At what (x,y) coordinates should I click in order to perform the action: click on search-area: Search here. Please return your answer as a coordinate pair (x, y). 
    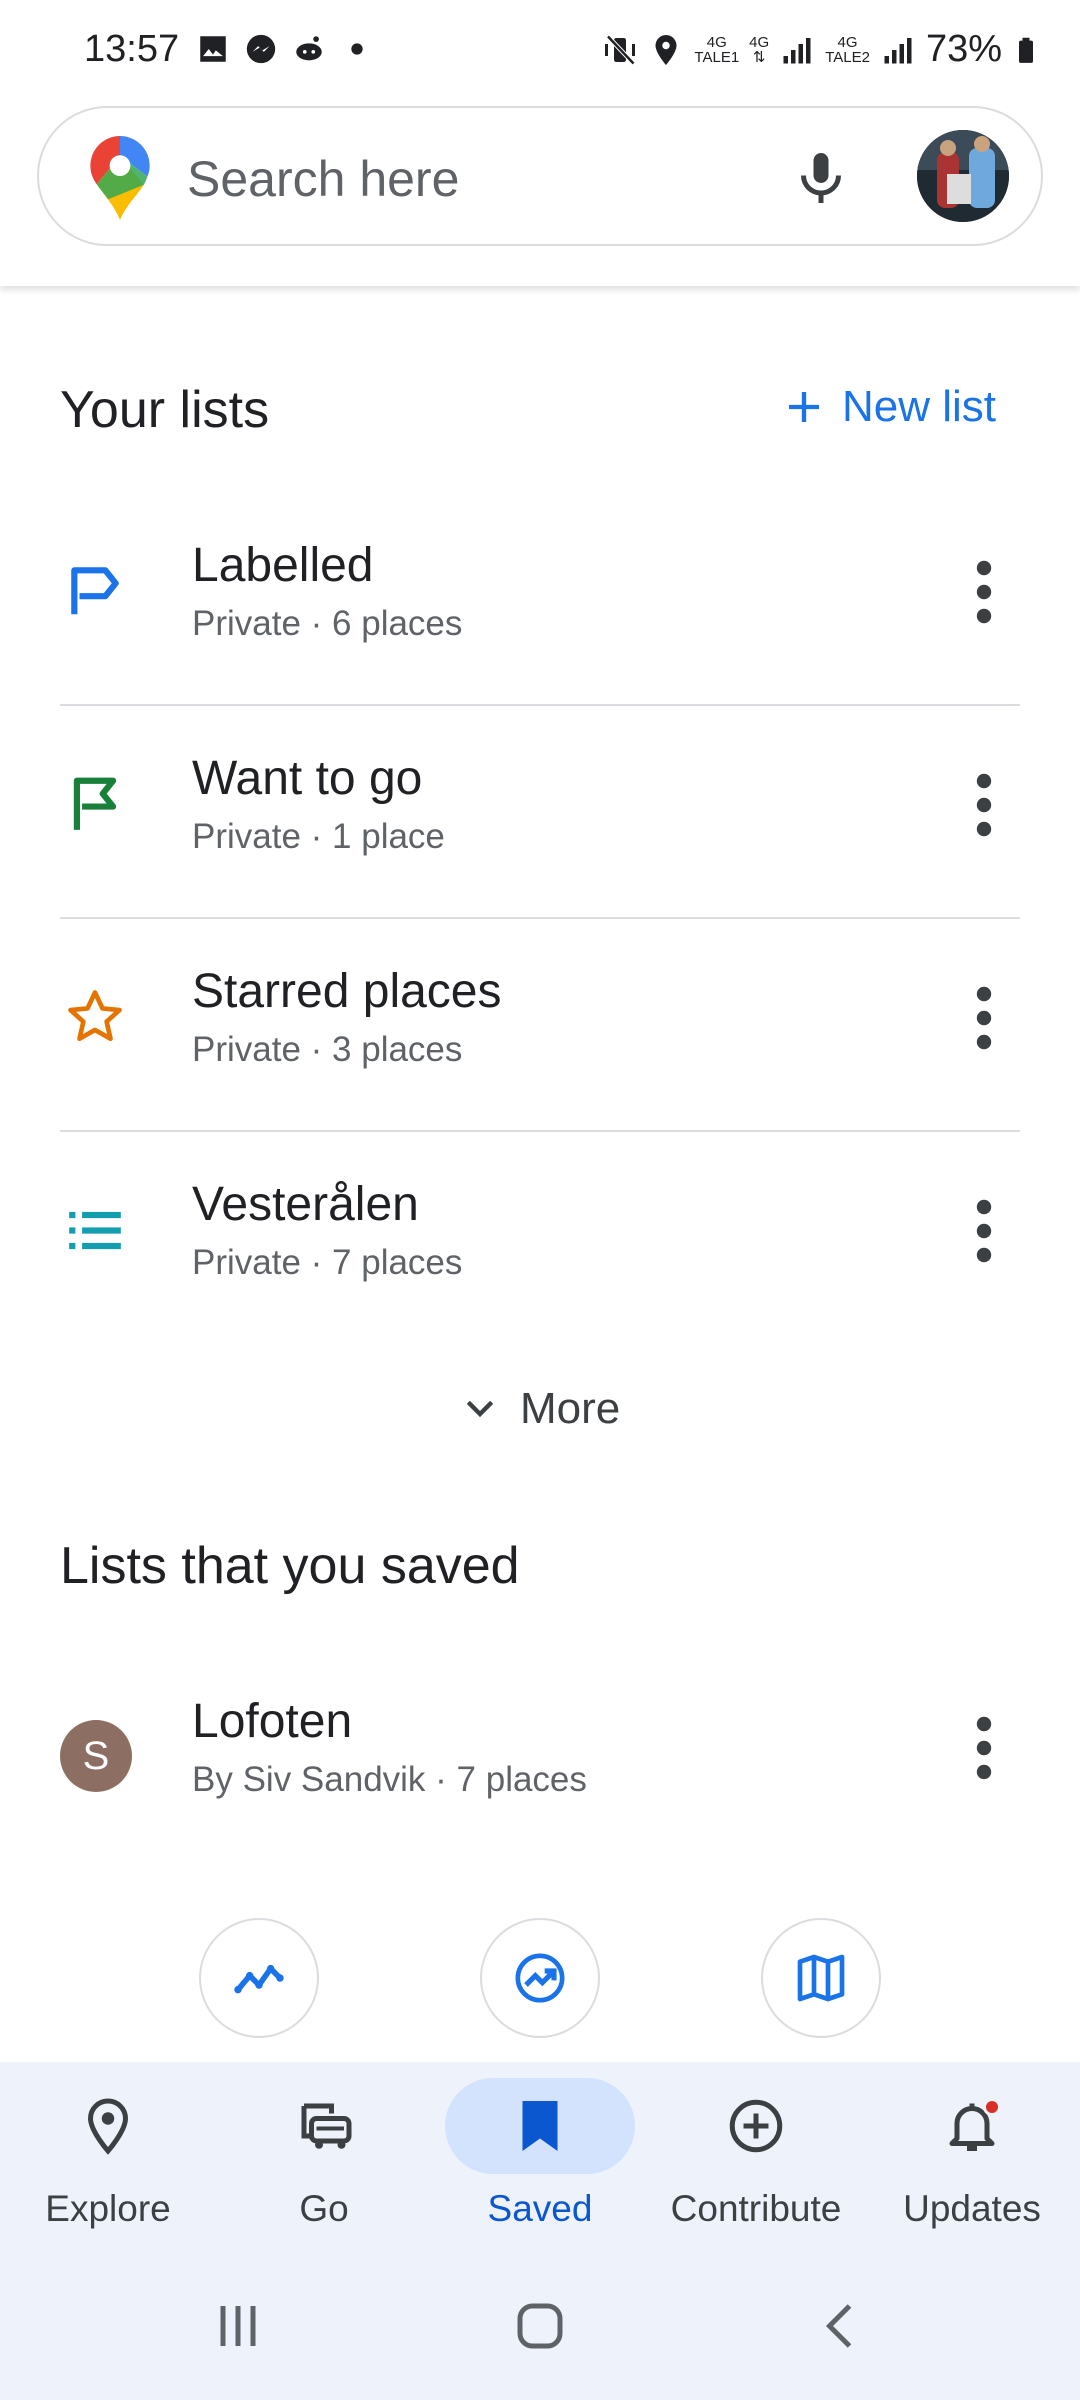
    Looking at the image, I should click on (540, 193).